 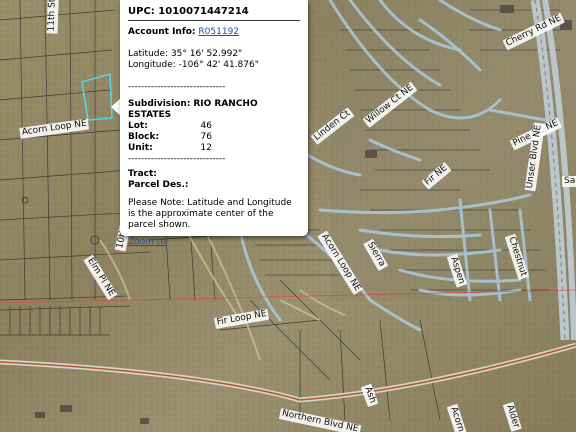 What do you see at coordinates (206, 54) in the screenshot?
I see `latitude-value: 35° 16' 52.992"` at bounding box center [206, 54].